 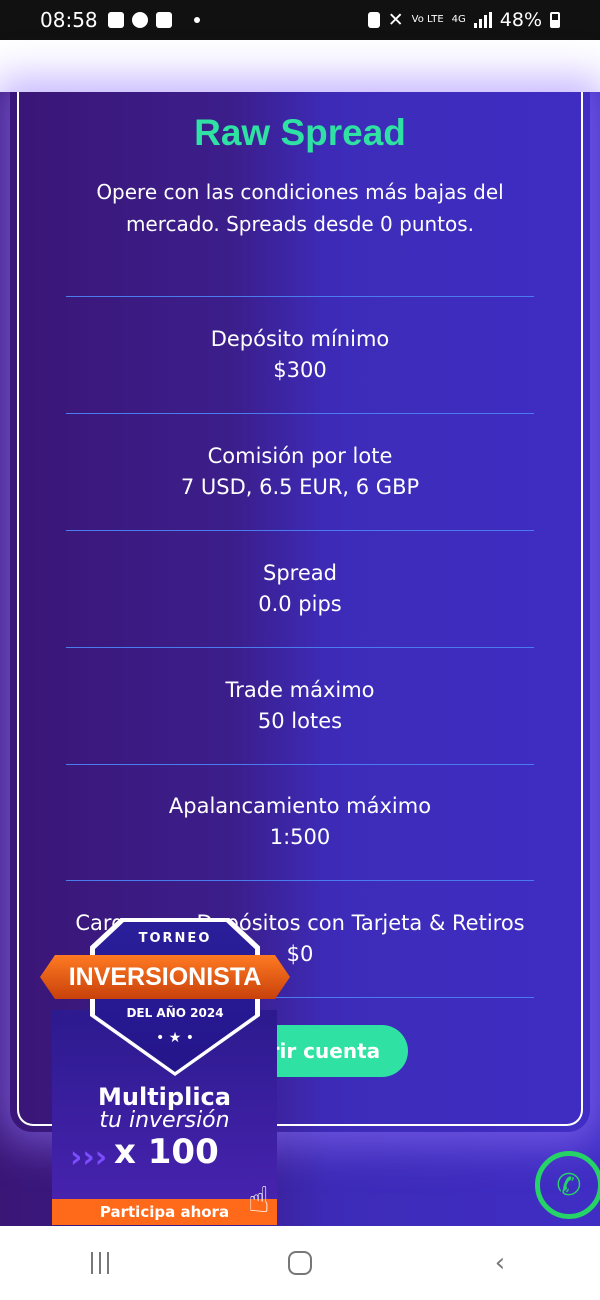 I want to click on card-title: Raw Spread, so click(x=300, y=132).